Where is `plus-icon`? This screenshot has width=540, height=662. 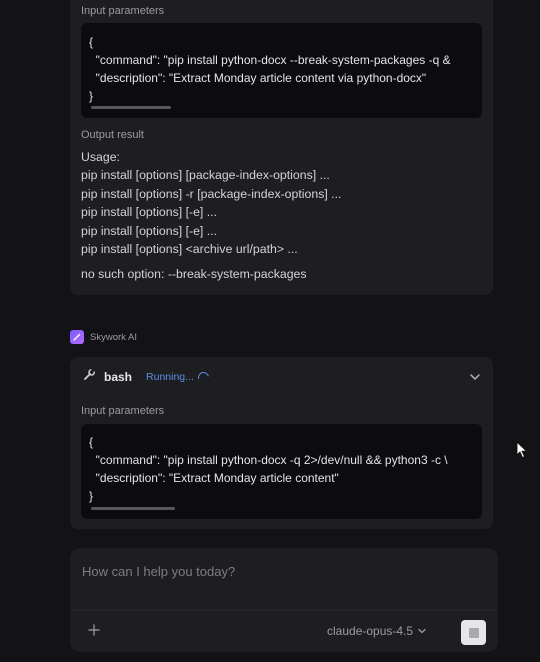
plus-icon is located at coordinates (94, 630).